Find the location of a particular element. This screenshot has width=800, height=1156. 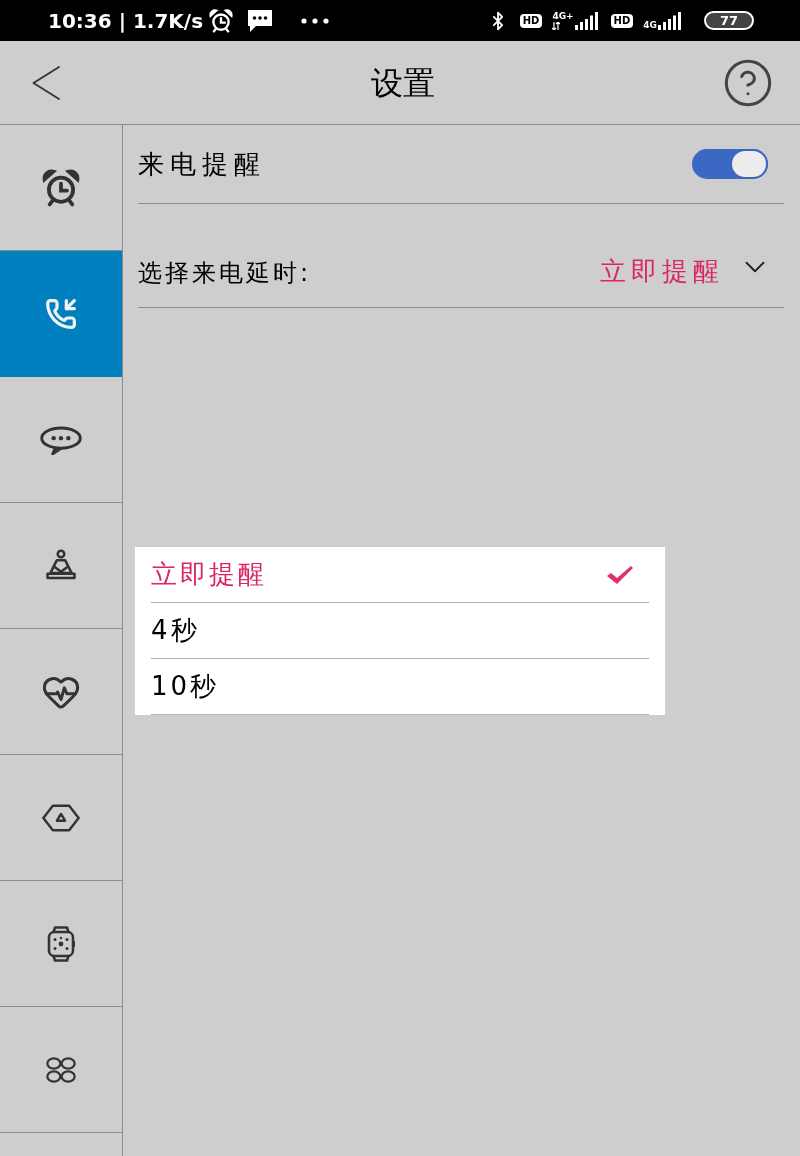

setting-label: 来电提醒 is located at coordinates (202, 164).